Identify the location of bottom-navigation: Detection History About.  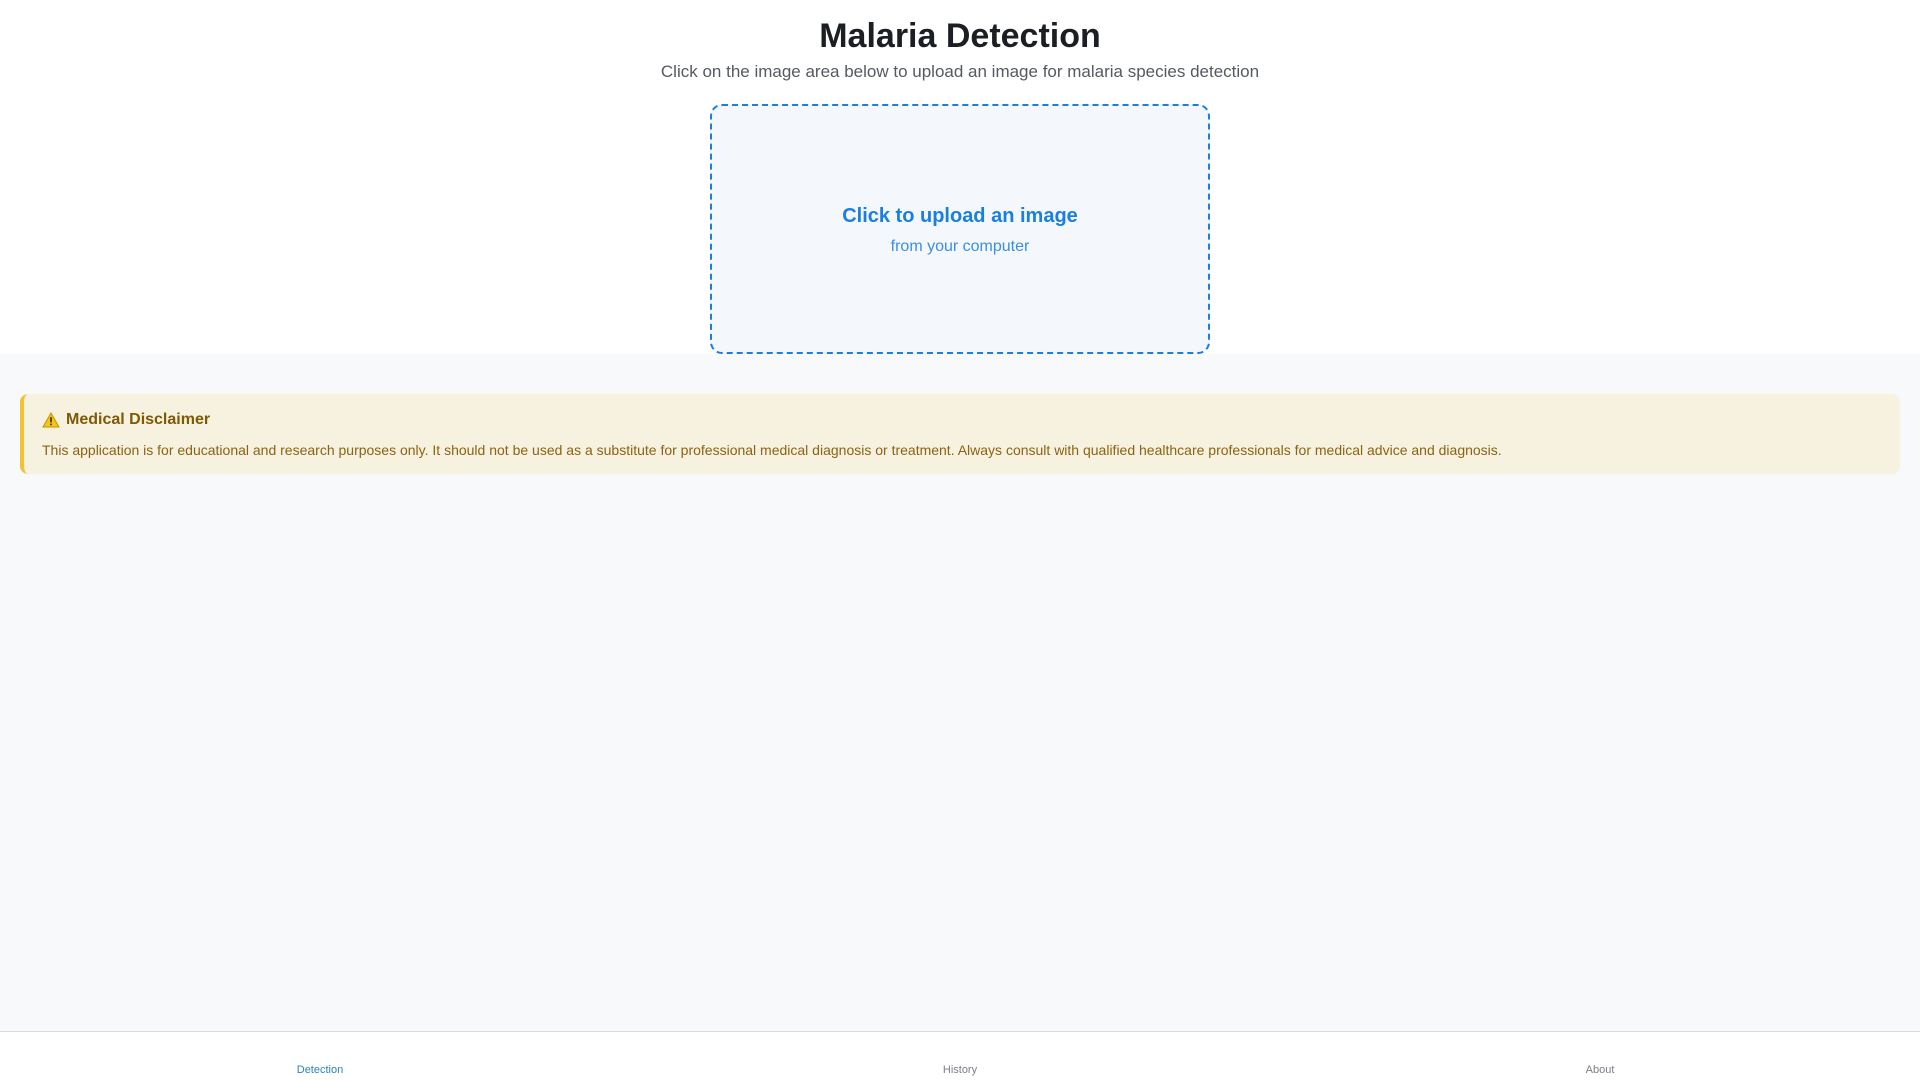
(960, 1055).